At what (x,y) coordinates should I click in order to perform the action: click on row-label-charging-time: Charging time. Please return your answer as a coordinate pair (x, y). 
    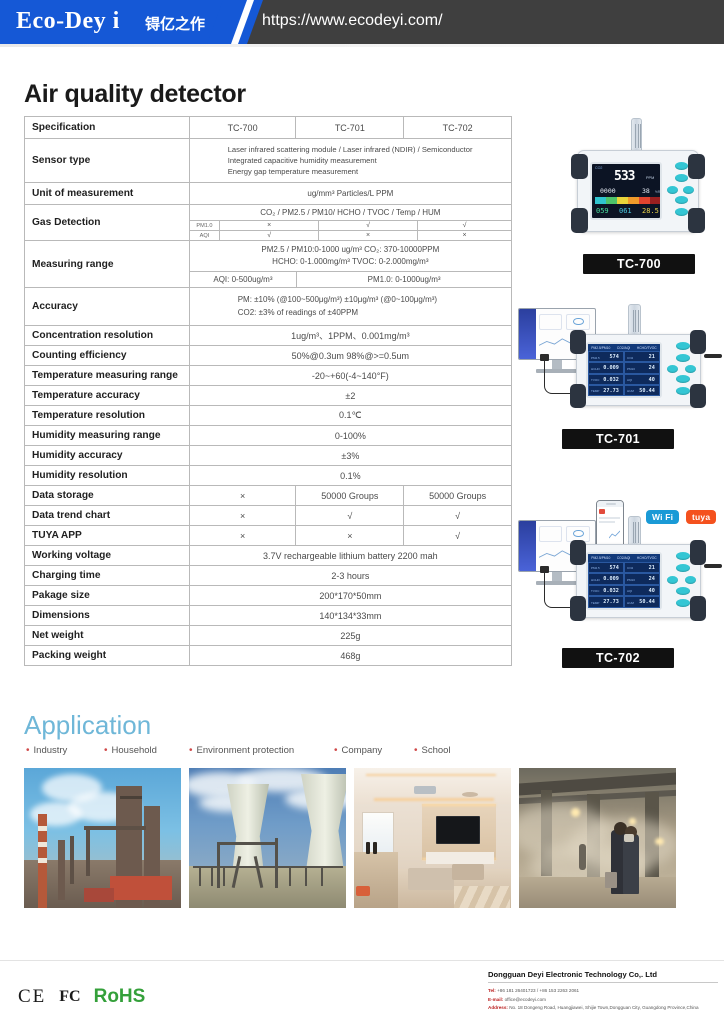
    Looking at the image, I should click on (107, 575).